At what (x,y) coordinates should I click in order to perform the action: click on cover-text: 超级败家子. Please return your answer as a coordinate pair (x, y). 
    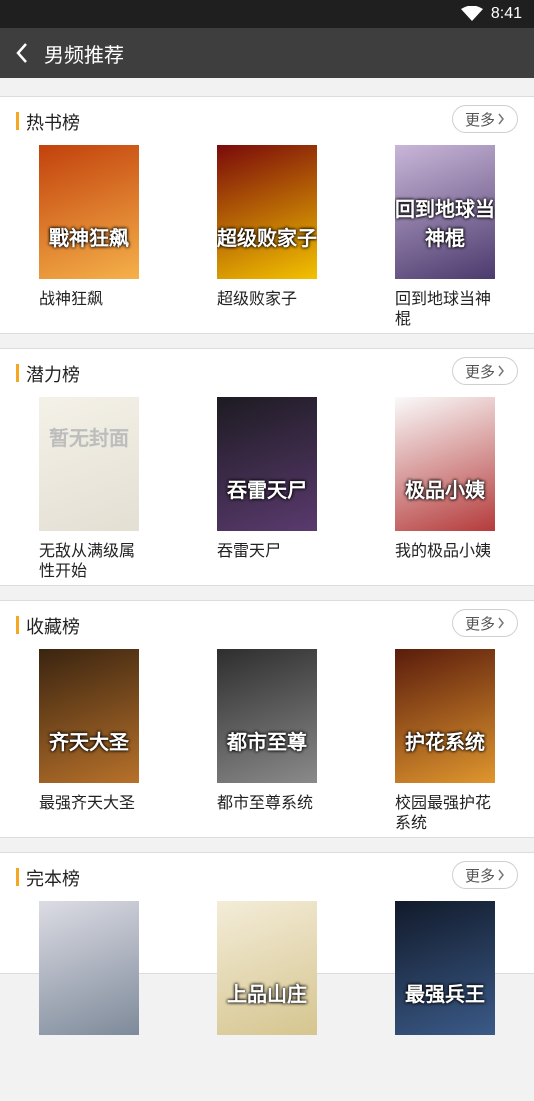
    Looking at the image, I should click on (267, 238).